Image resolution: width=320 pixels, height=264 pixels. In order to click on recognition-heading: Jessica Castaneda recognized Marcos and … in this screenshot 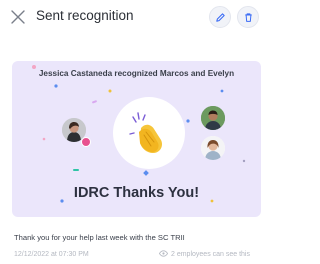, I will do `click(136, 73)`.